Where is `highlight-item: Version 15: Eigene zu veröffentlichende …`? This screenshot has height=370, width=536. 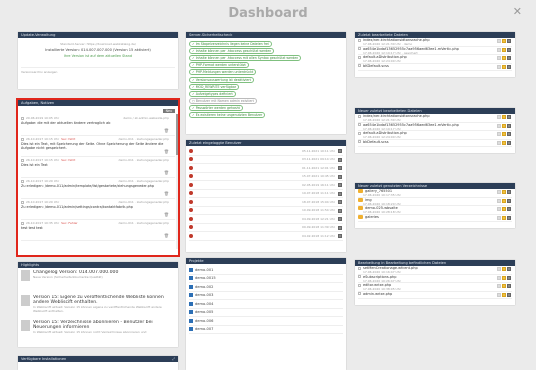
highlight-item: Version 15: Eigene zu veröffentlichende … is located at coordinates (98, 306).